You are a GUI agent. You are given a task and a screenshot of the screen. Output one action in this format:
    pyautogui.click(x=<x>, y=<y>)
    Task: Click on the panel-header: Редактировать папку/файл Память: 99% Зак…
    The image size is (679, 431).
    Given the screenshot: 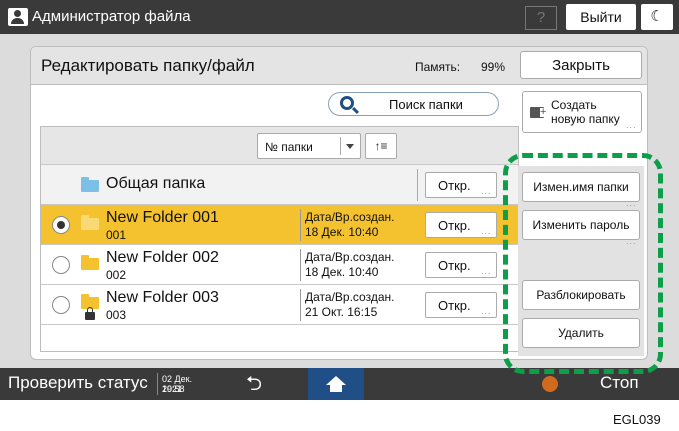 What is the action you would take?
    pyautogui.click(x=339, y=66)
    